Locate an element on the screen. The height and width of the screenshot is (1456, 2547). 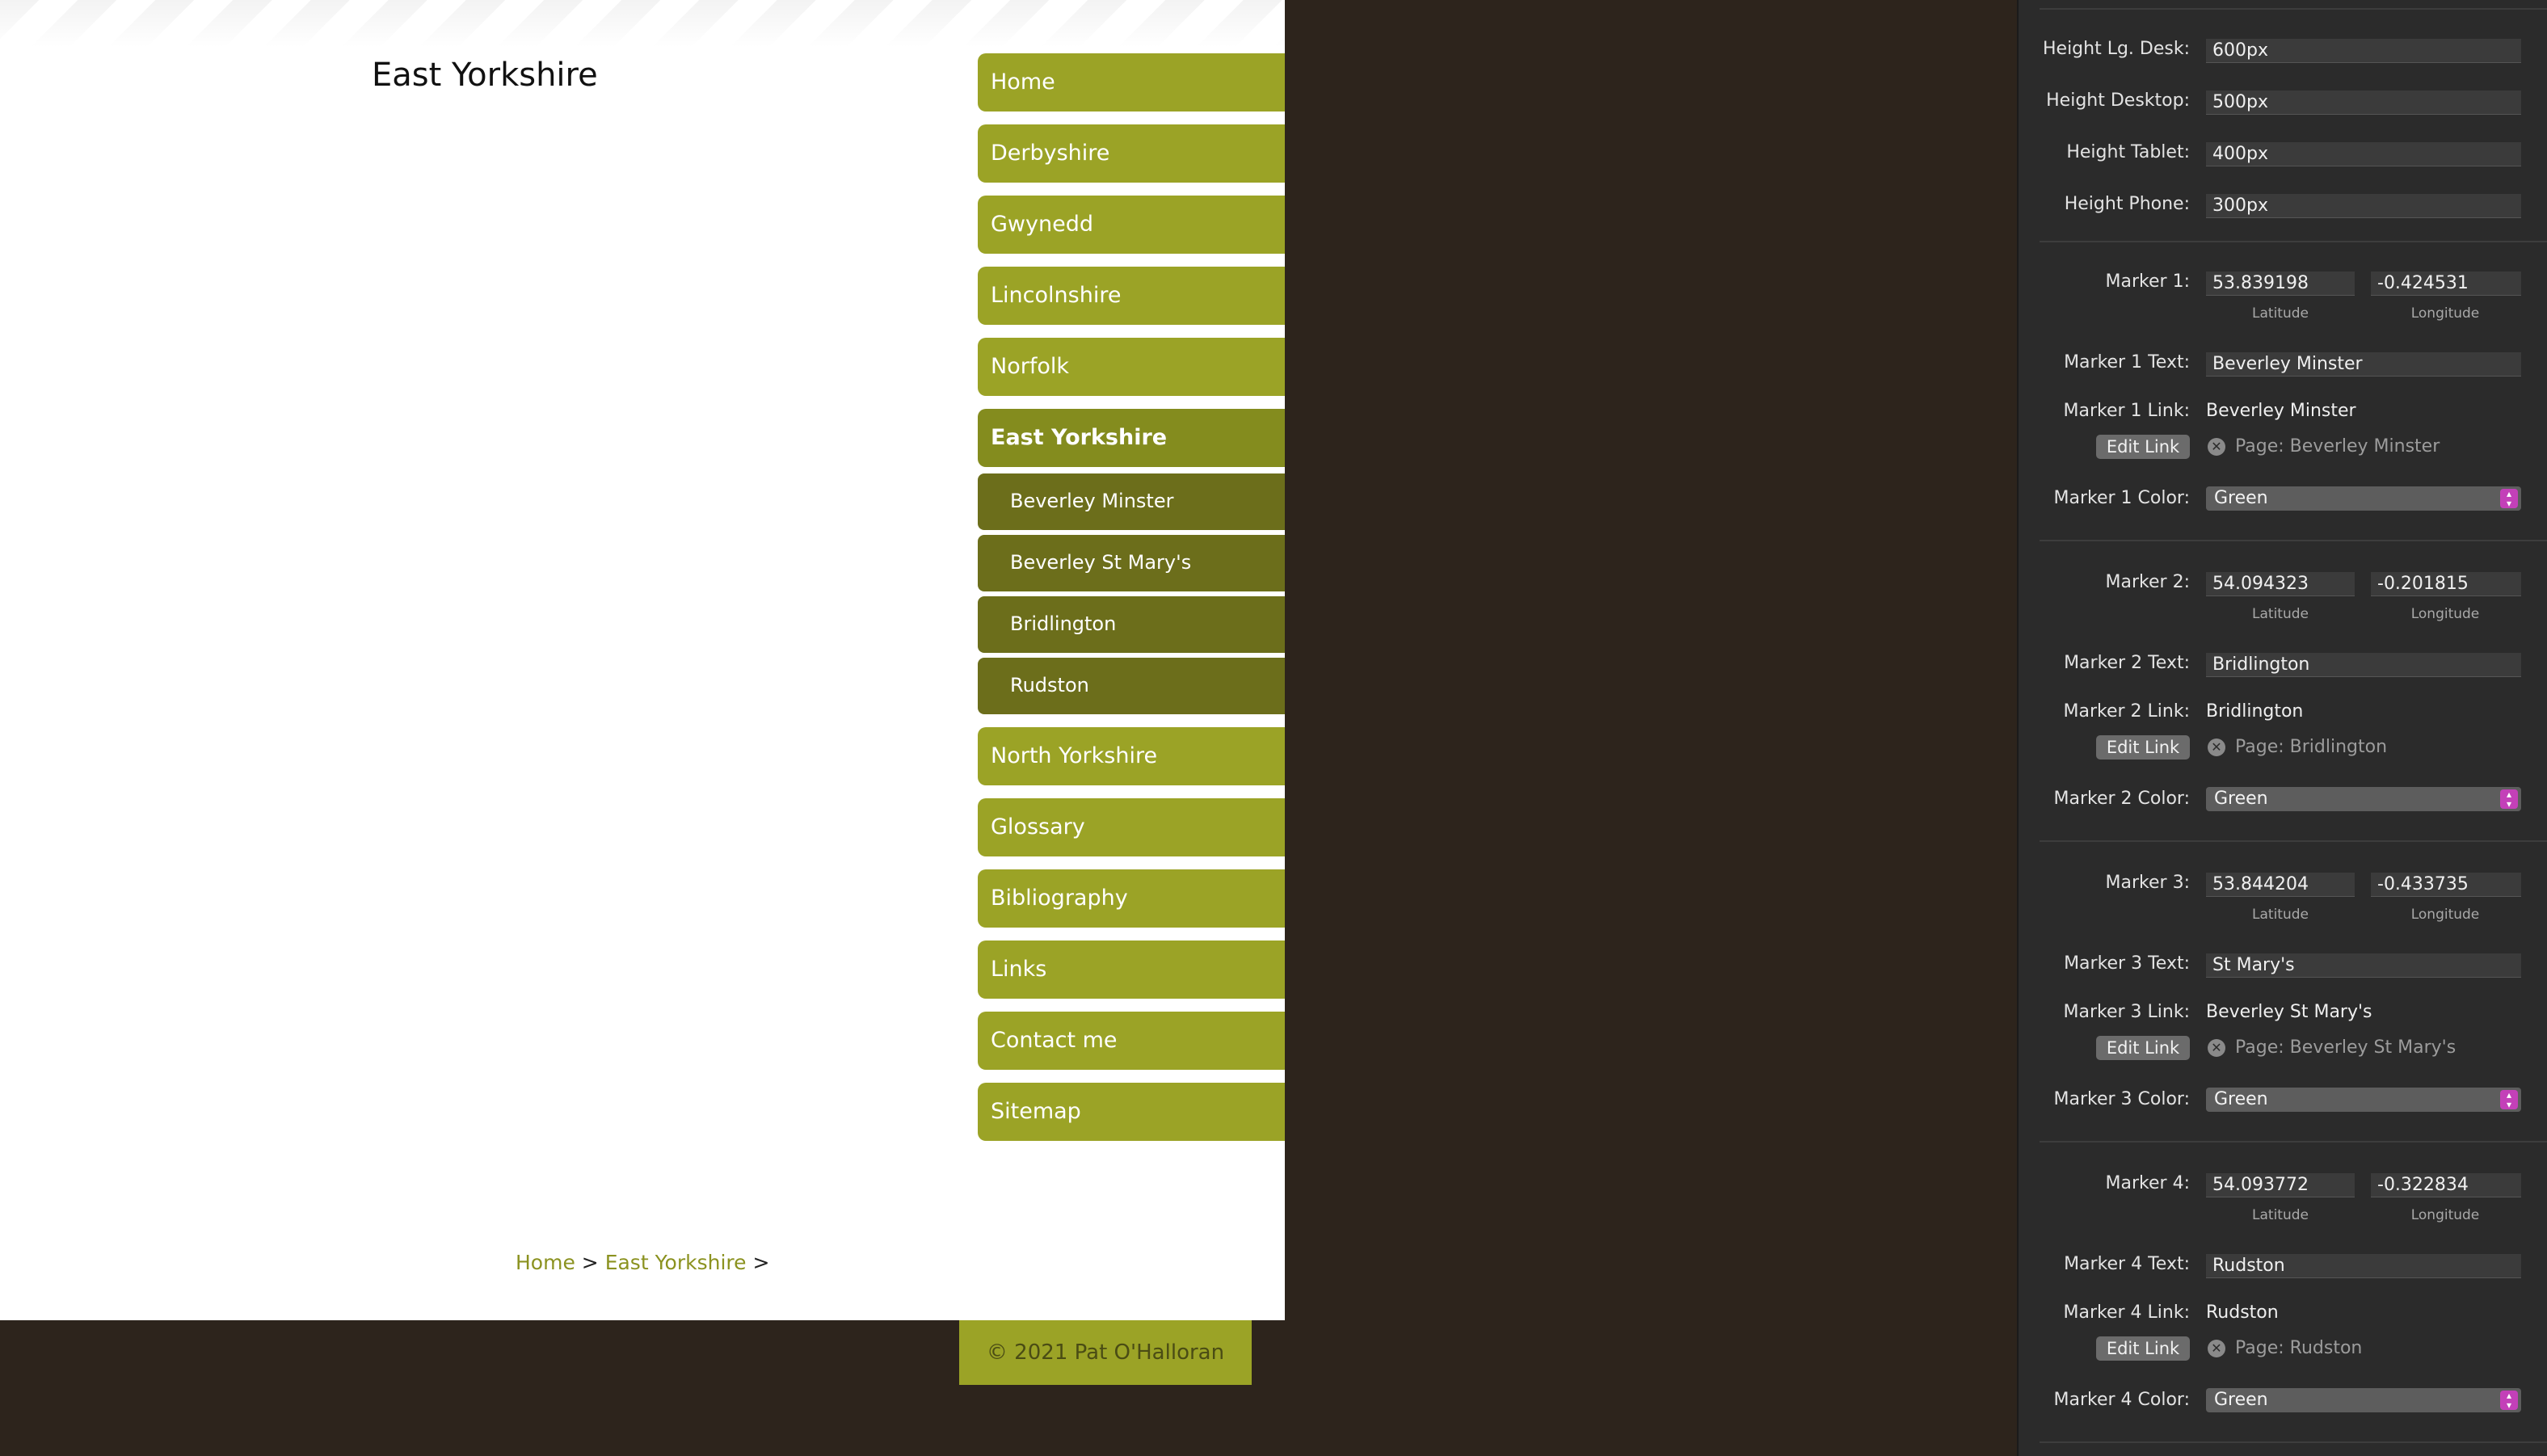
nav-east-yorkshire: East Yorkshire is located at coordinates (1131, 438).